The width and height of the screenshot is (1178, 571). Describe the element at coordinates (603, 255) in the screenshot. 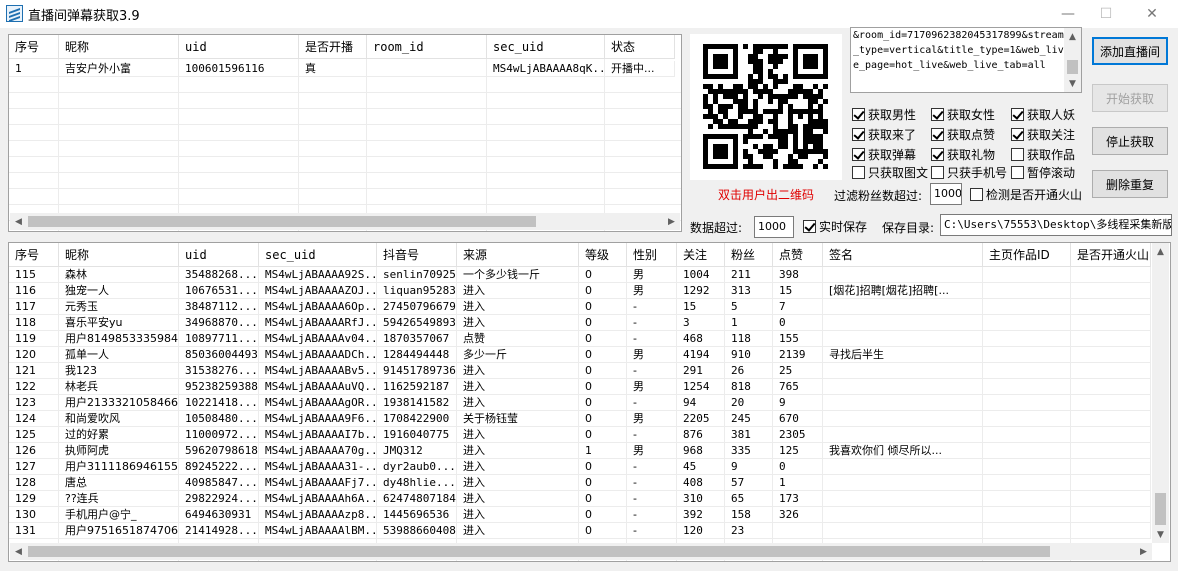

I see `column-header: 等级` at that location.